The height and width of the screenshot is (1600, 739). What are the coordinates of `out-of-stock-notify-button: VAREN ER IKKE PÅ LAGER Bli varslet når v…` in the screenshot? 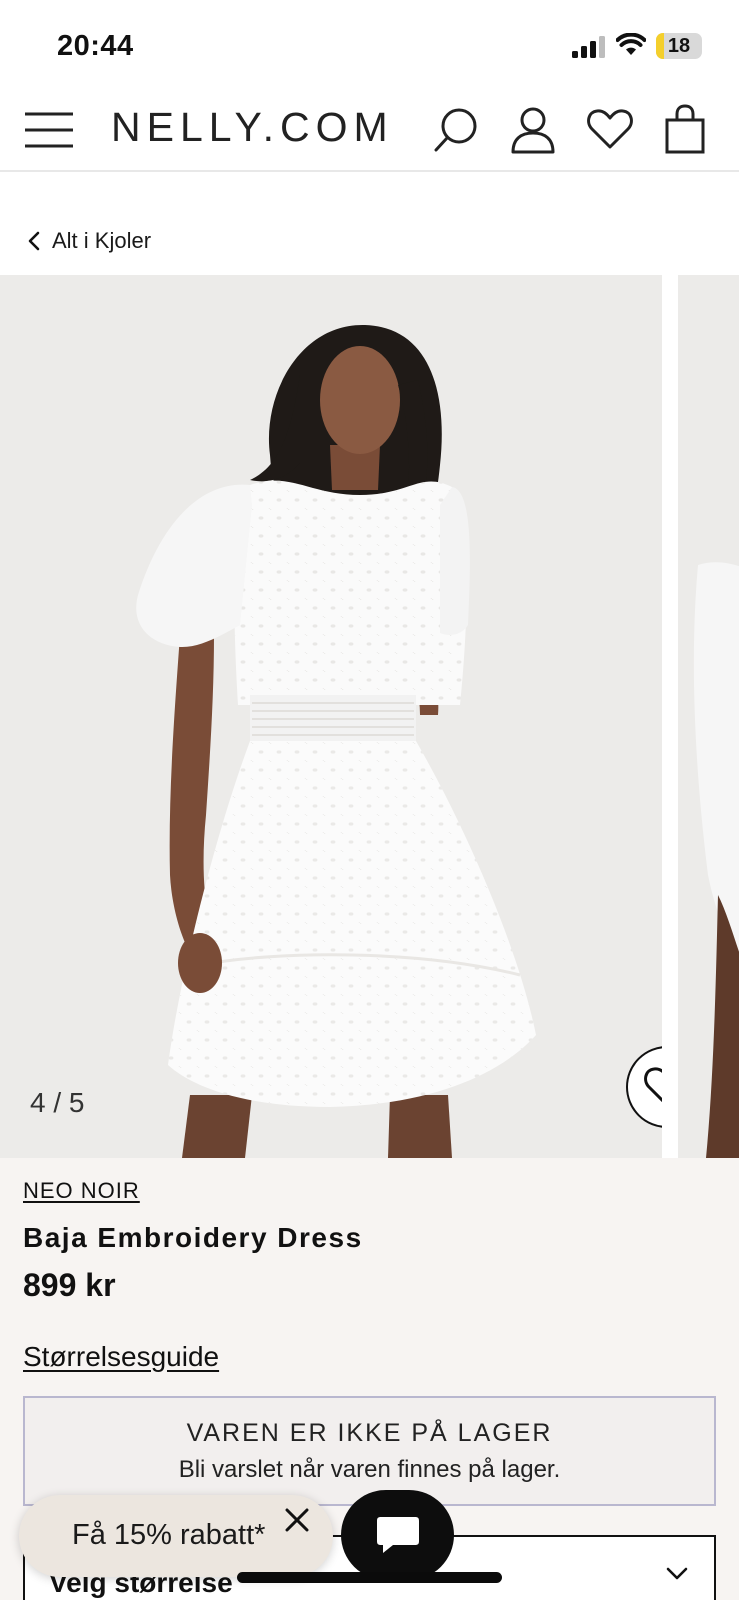 It's located at (369, 1451).